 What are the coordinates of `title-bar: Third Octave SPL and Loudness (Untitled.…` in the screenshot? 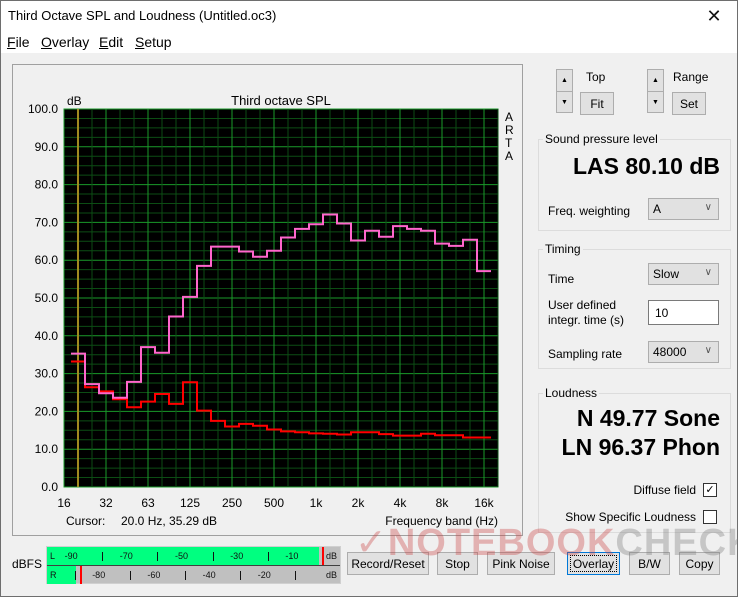 It's located at (369, 16).